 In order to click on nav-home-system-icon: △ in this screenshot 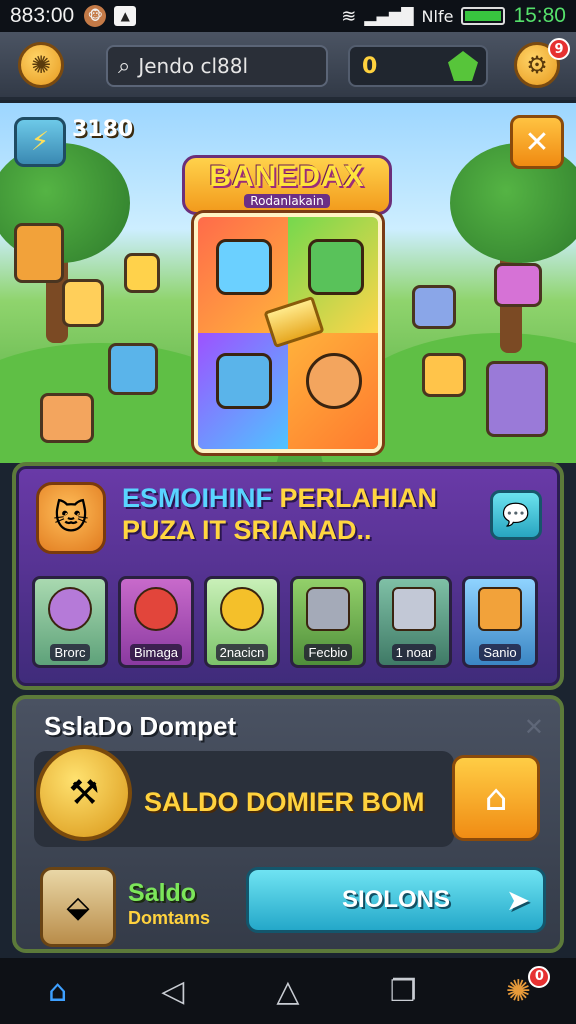, I will do `click(288, 991)`.